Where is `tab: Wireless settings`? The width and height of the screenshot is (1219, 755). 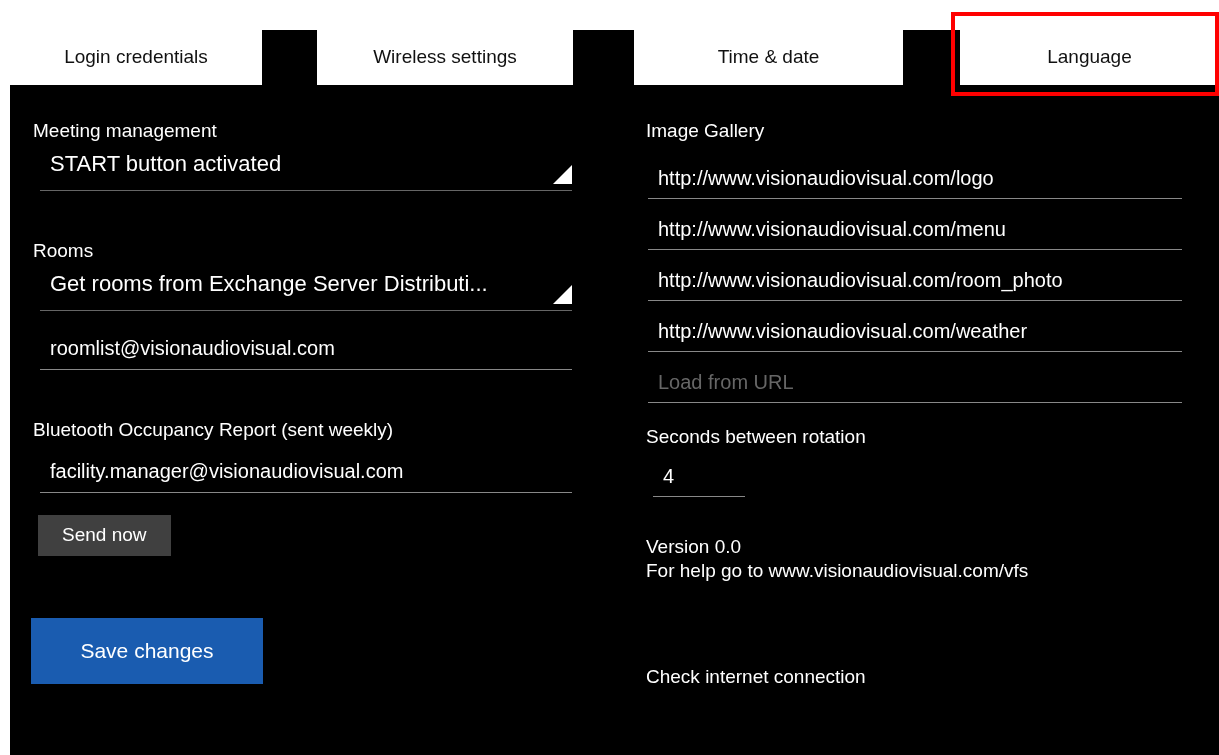
tab: Wireless settings is located at coordinates (445, 57).